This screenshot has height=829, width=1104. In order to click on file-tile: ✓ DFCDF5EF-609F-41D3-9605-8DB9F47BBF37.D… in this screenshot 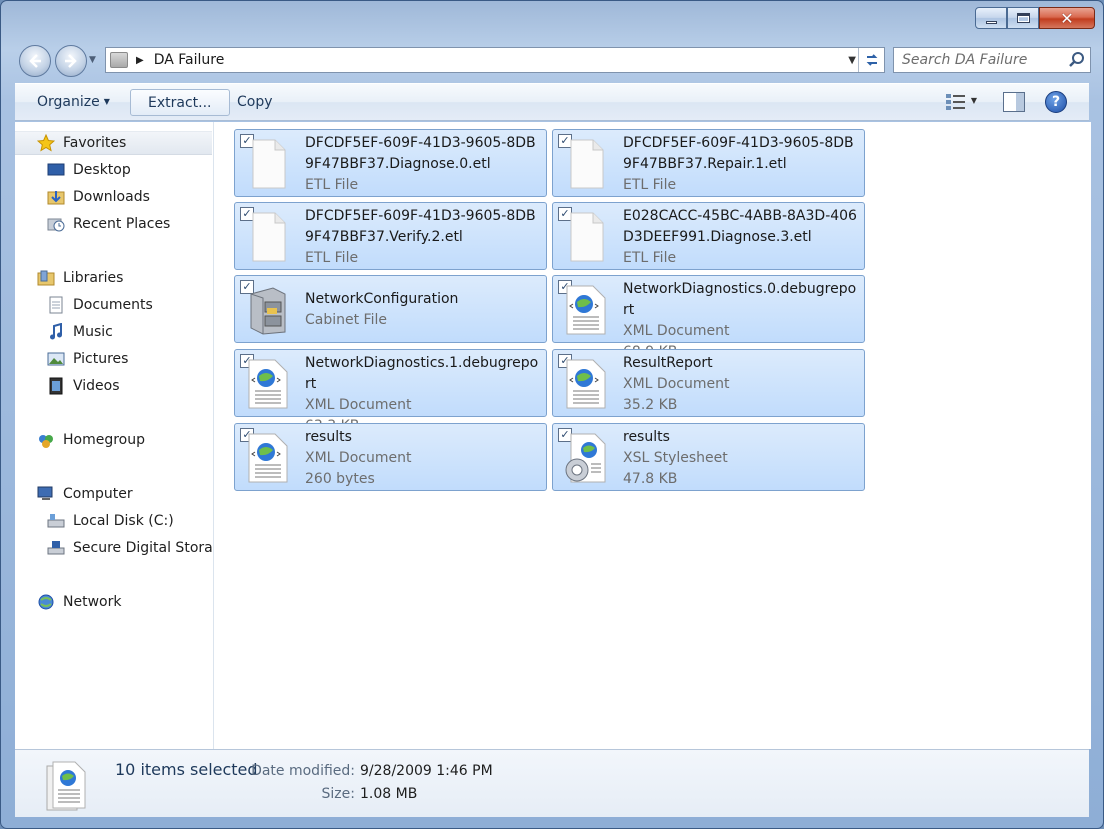, I will do `click(390, 163)`.